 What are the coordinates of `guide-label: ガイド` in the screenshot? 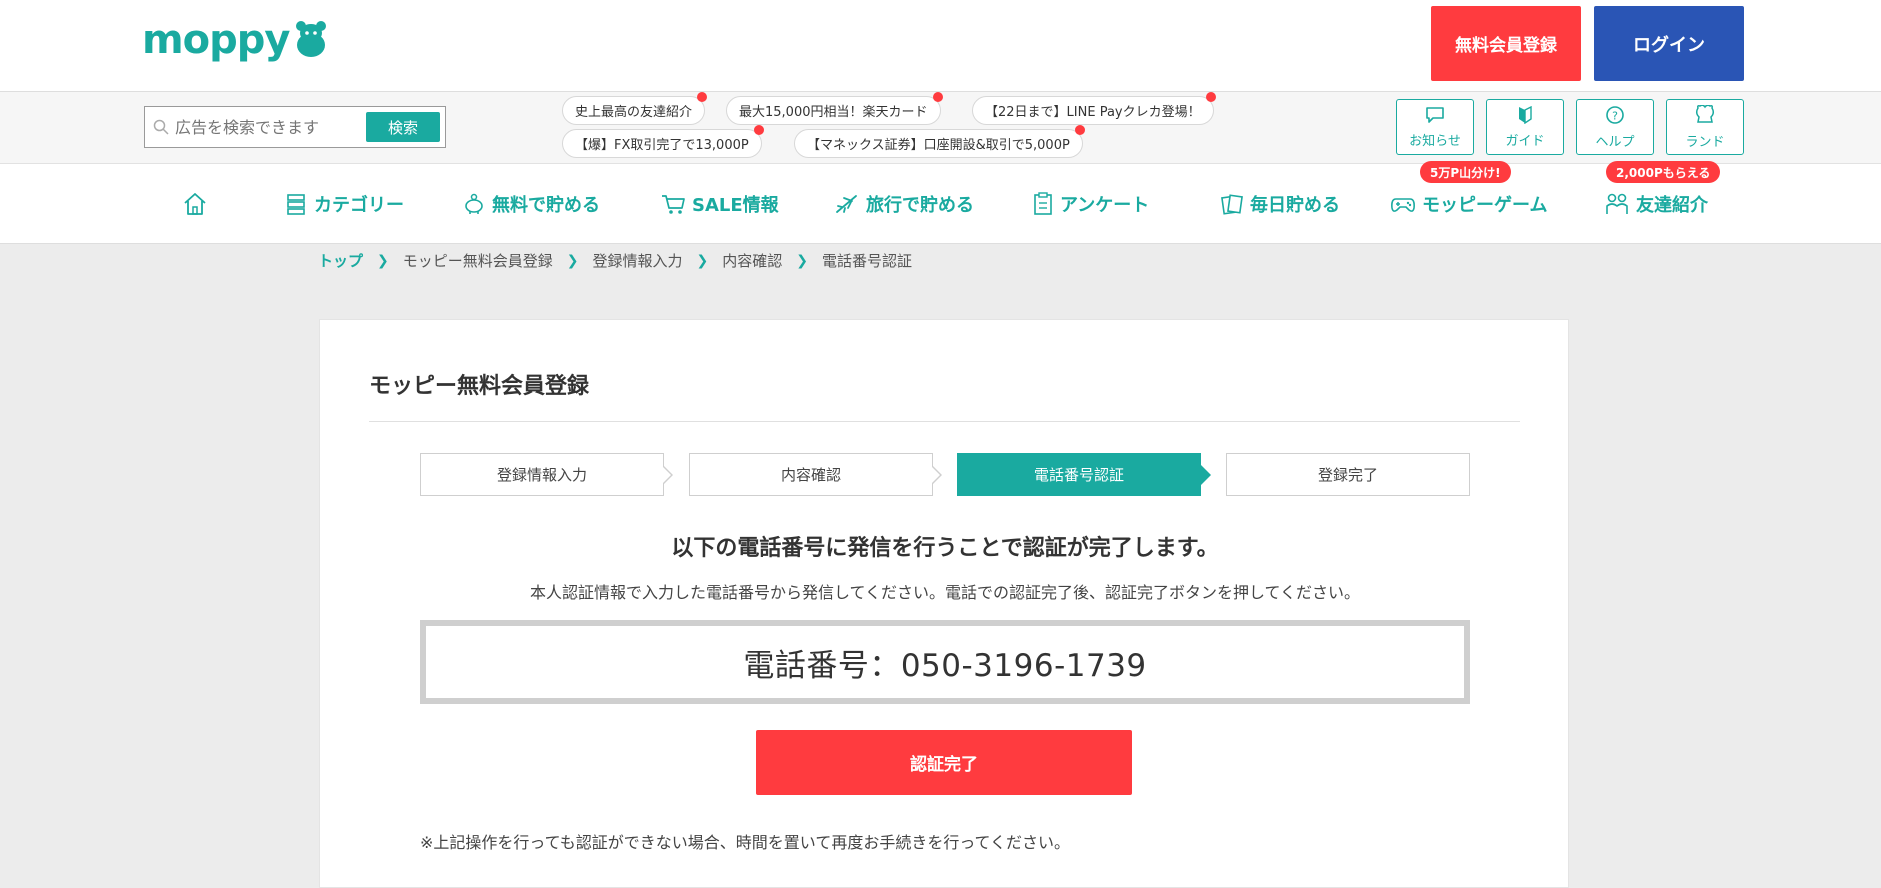 It's located at (1525, 141).